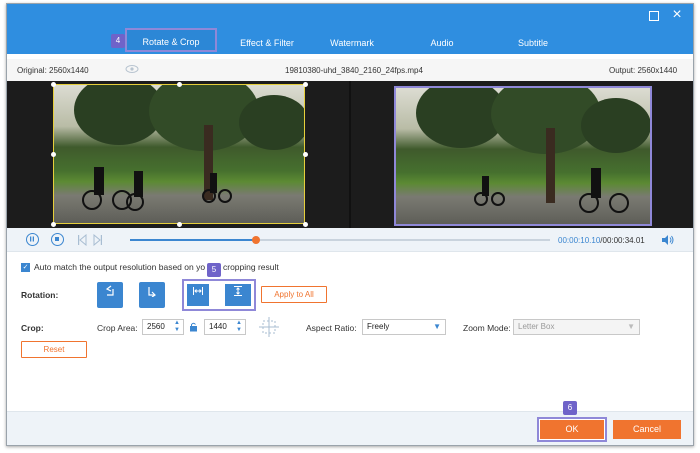 This screenshot has width=700, height=453. I want to click on center-crop-button, so click(269, 328).